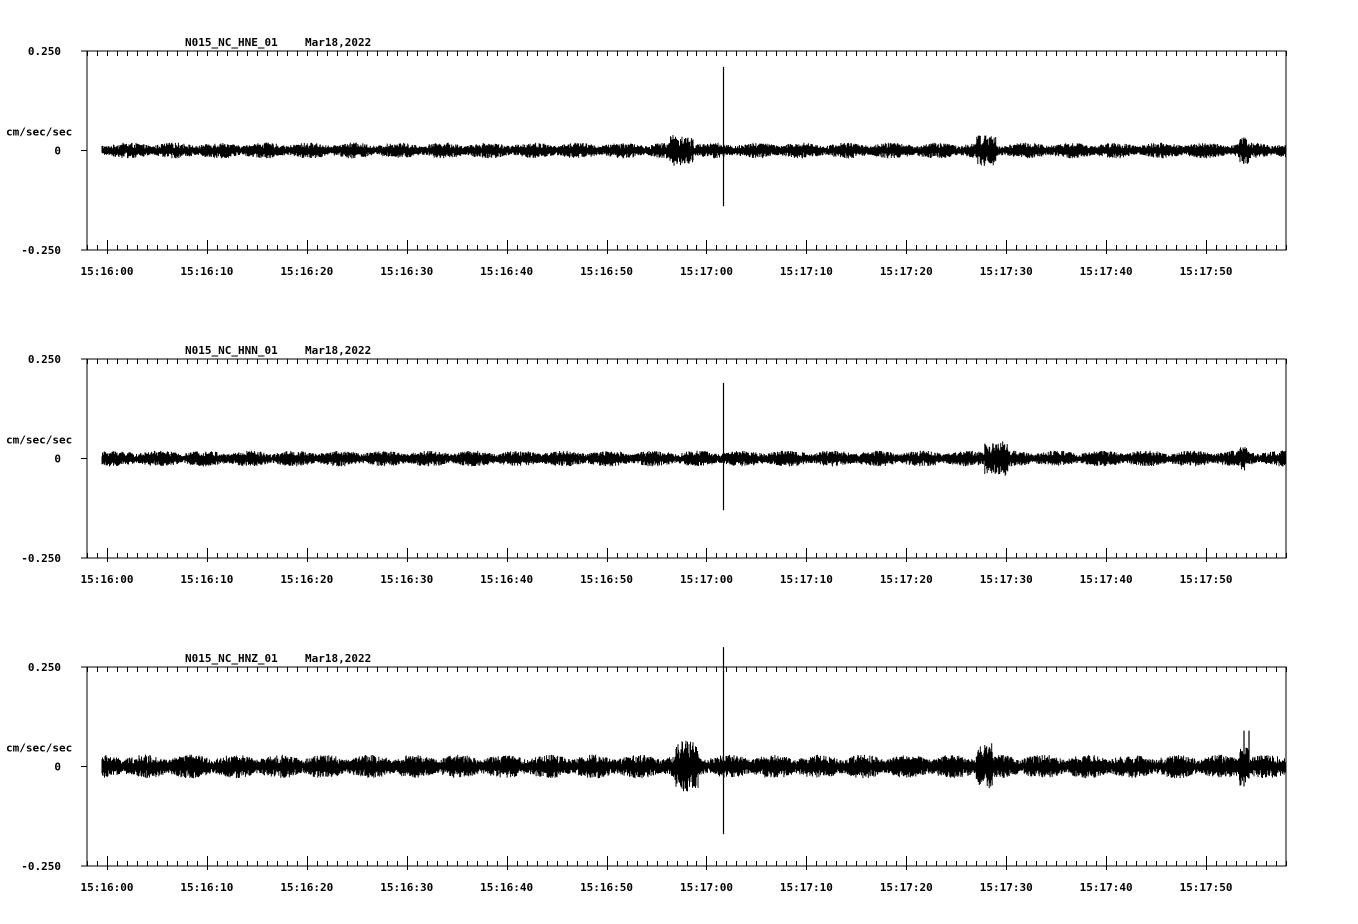 Image resolution: width=1358 pixels, height=924 pixels. I want to click on panel-title: N015_NC_HNN_01, so click(231, 350).